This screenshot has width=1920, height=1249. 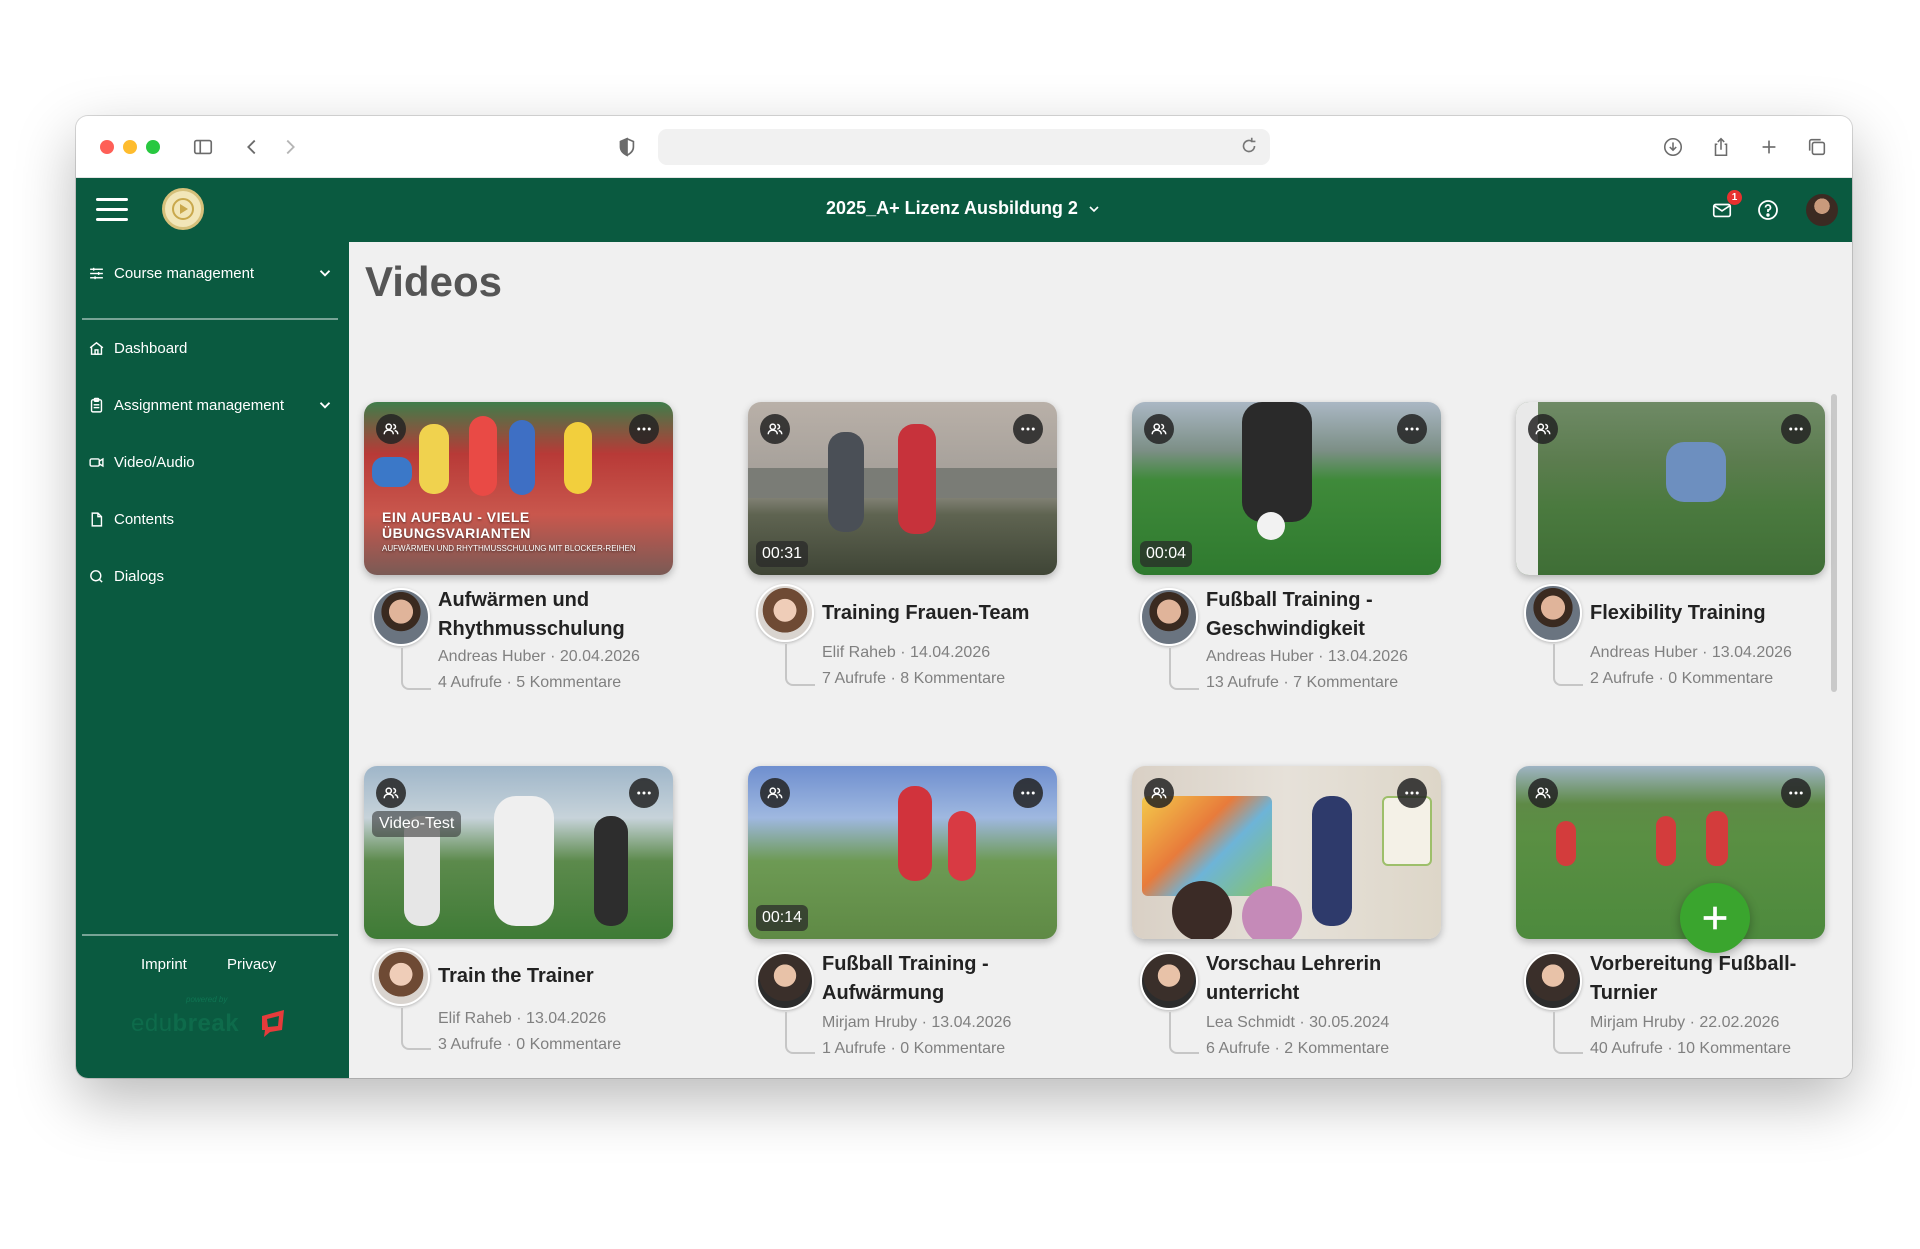 What do you see at coordinates (1768, 210) in the screenshot?
I see `help-icon` at bounding box center [1768, 210].